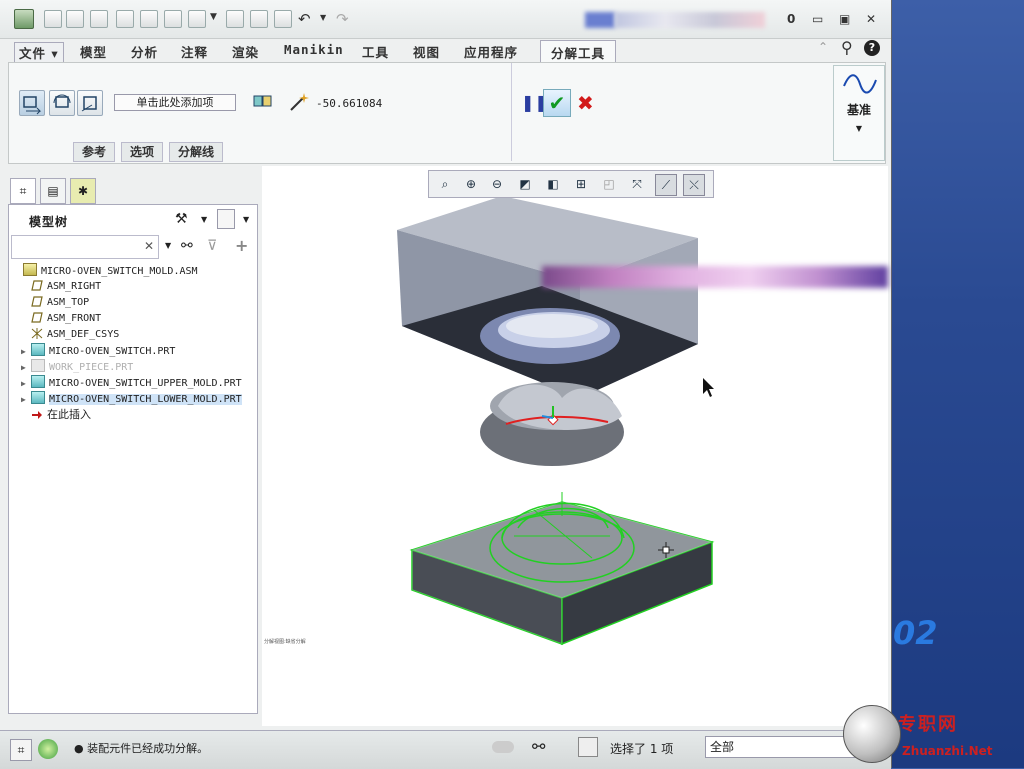 The image size is (1024, 769). Describe the element at coordinates (149, 246) in the screenshot. I see `clear-search-icon: ✕` at that location.